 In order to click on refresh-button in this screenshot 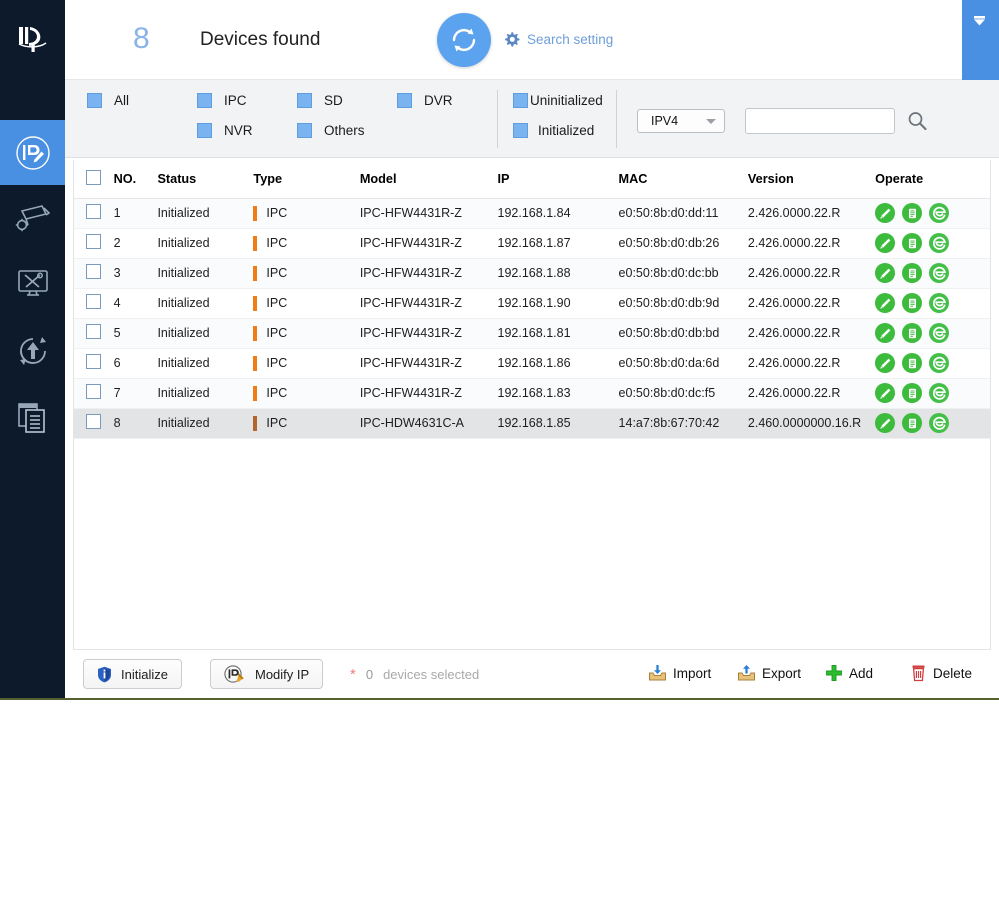, I will do `click(464, 40)`.